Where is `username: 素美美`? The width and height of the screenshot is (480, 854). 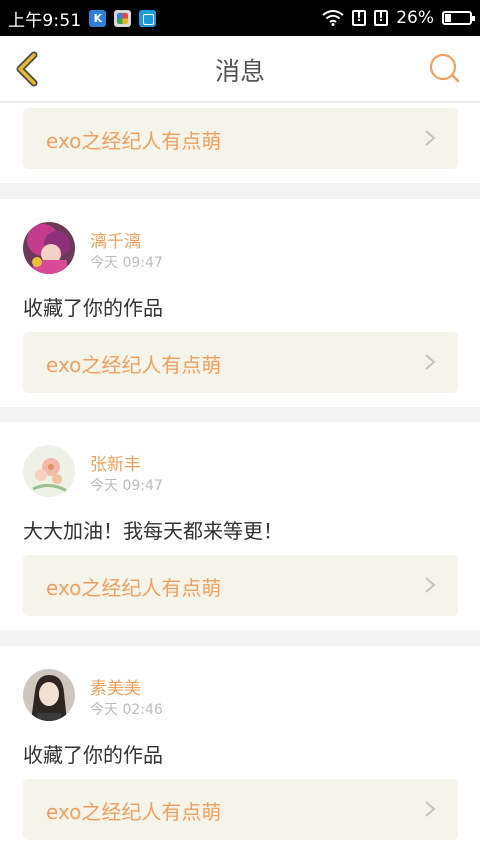 username: 素美美 is located at coordinates (115, 686).